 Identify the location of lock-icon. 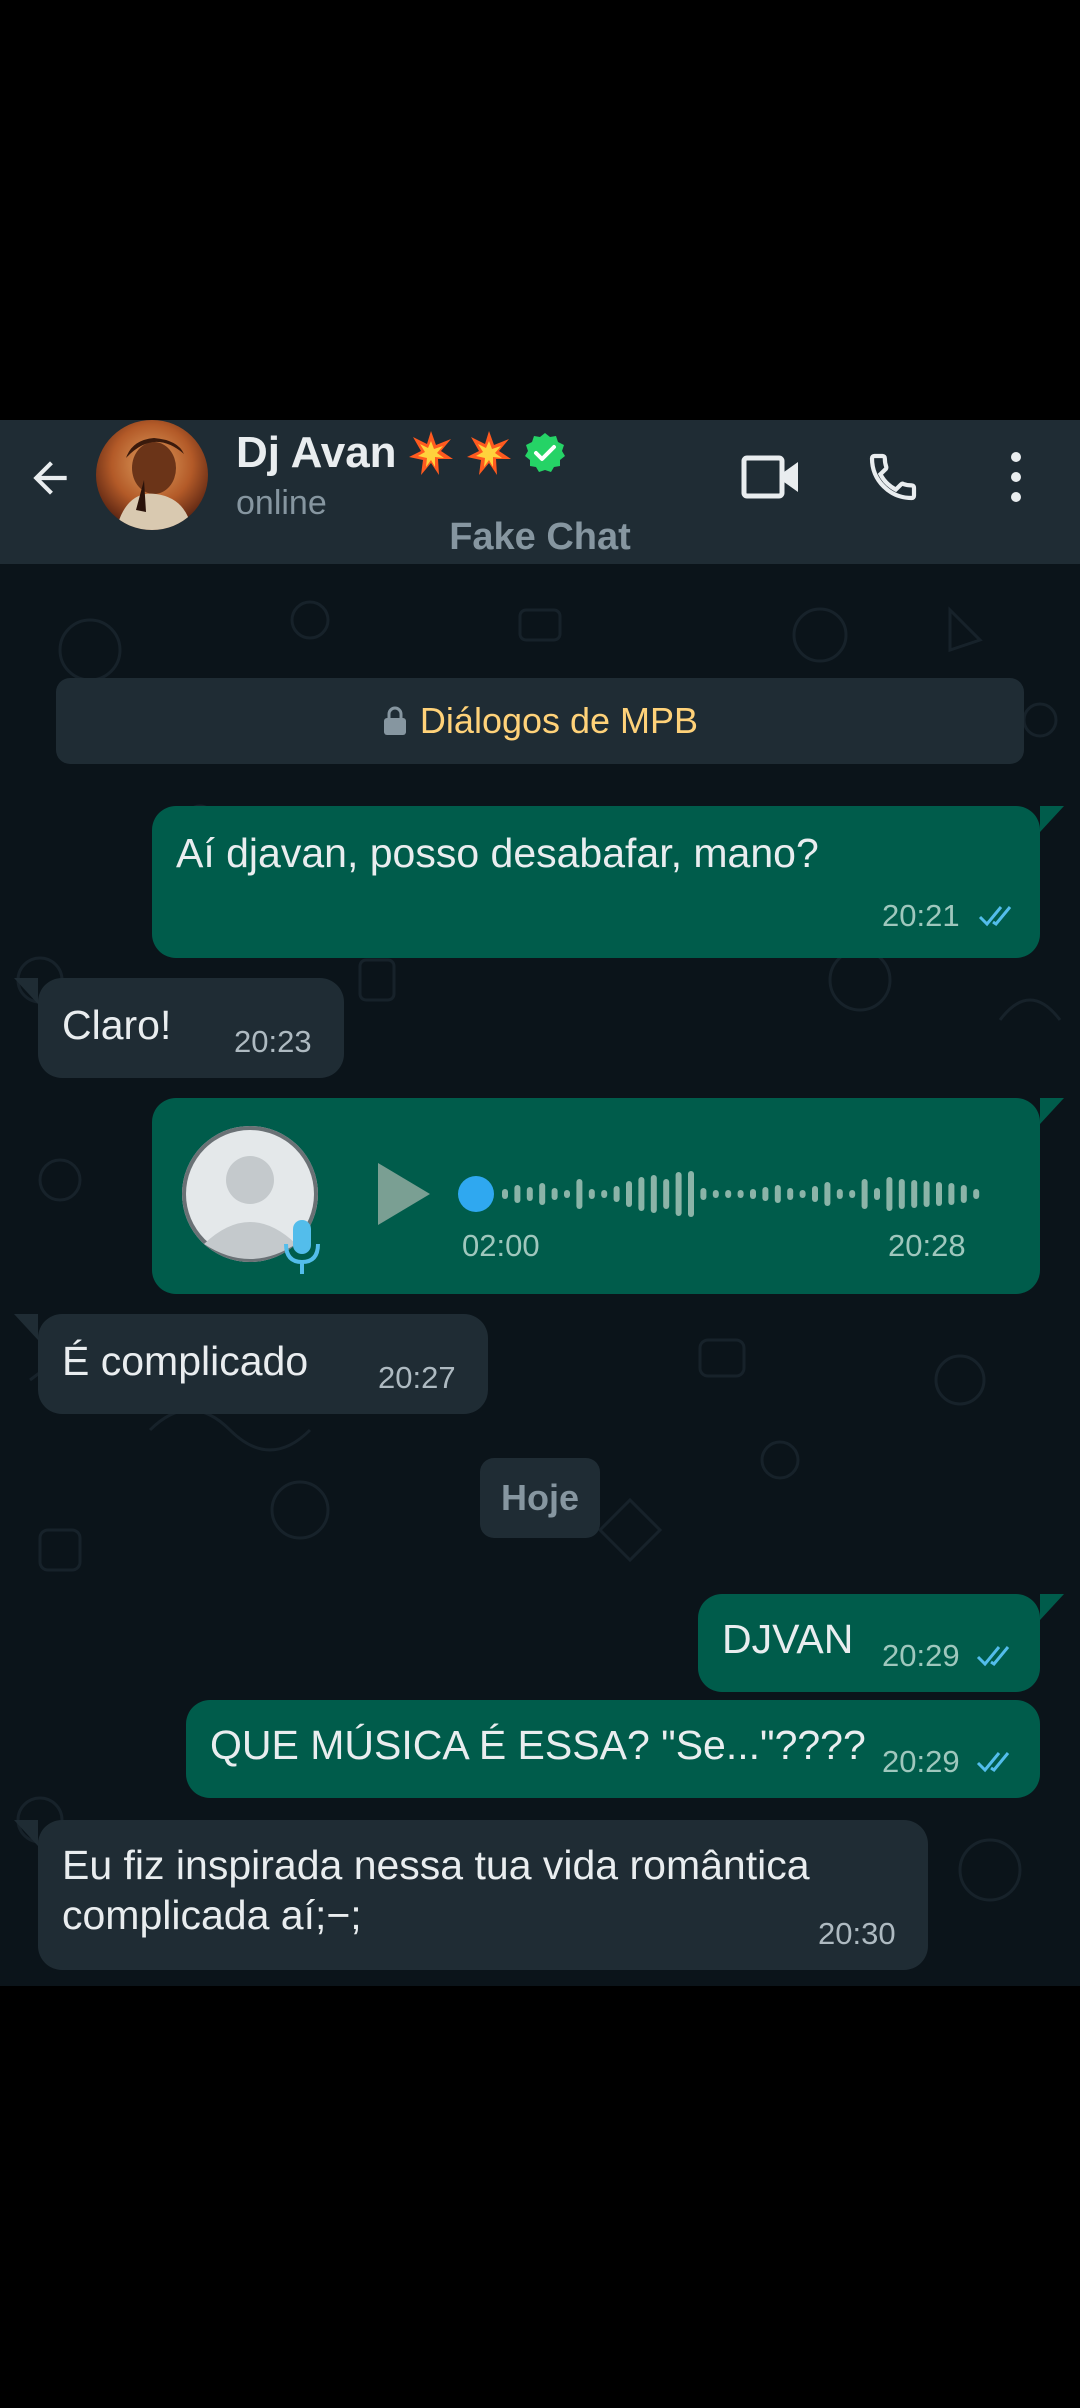
(394, 720).